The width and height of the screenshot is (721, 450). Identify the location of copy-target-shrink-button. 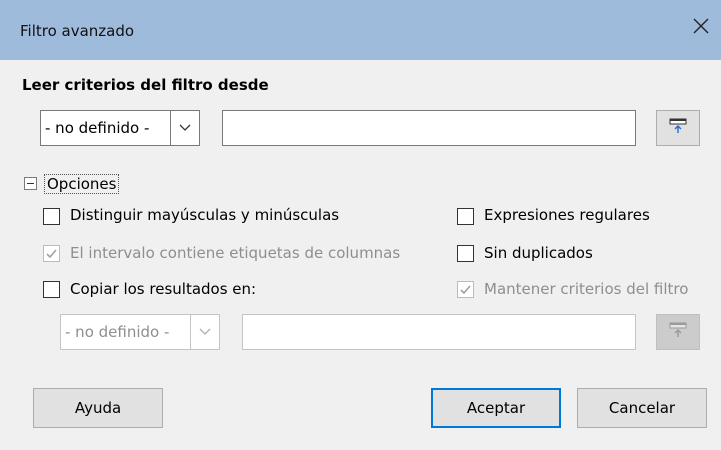
(678, 332).